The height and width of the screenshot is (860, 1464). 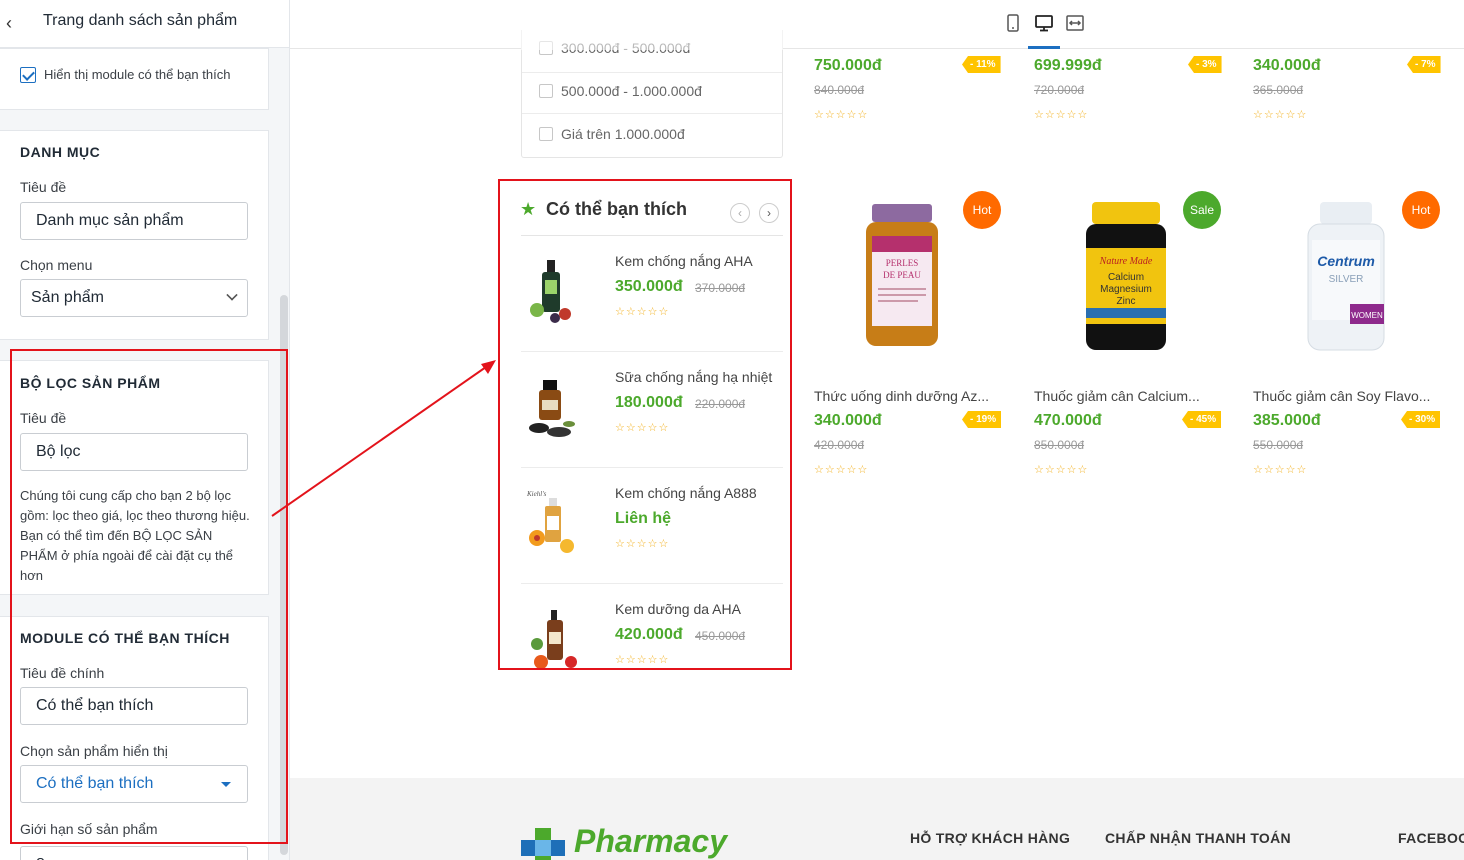 I want to click on menu-select-label: Chọn menu, so click(x=56, y=265).